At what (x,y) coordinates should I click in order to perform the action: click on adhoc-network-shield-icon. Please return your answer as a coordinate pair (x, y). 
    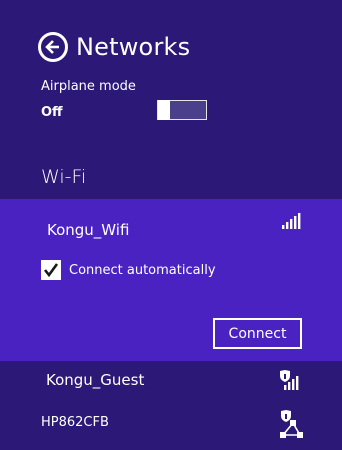
    Looking at the image, I should click on (291, 424).